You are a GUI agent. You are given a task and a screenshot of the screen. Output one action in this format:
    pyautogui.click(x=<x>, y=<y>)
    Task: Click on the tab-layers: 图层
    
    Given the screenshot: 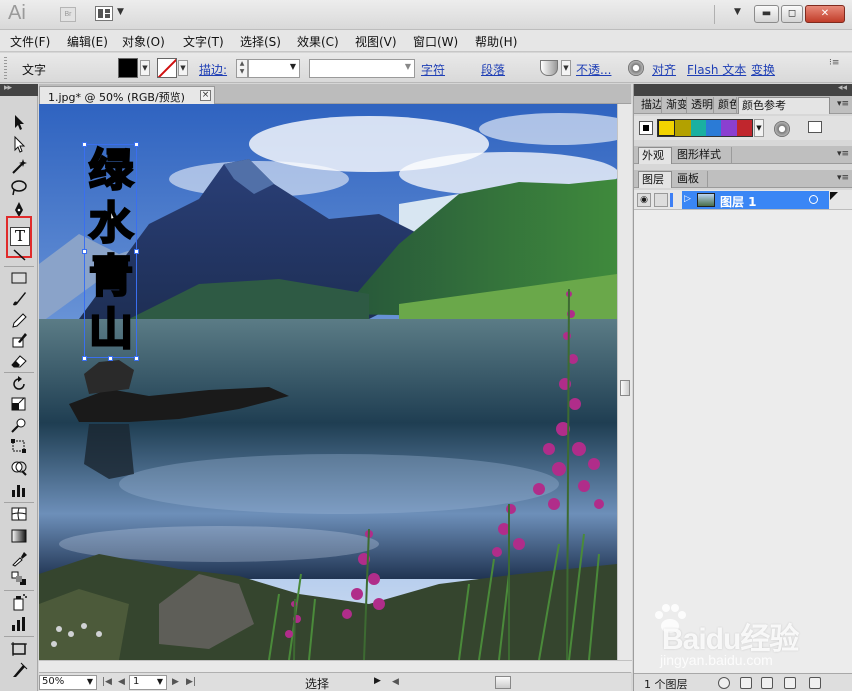 What is the action you would take?
    pyautogui.click(x=655, y=179)
    